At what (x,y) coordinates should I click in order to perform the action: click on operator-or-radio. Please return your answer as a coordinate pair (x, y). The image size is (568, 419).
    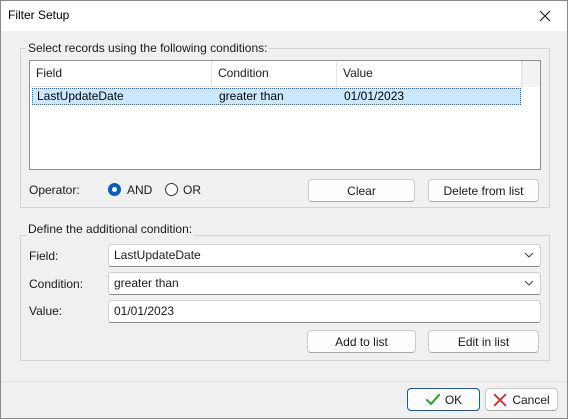
    Looking at the image, I should click on (171, 189).